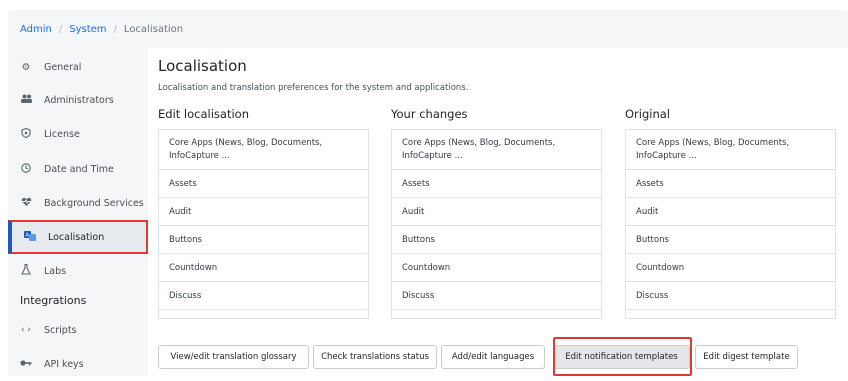 This screenshot has width=848, height=381. I want to click on edit-notification-templates-button: Edit notification templates, so click(621, 357).